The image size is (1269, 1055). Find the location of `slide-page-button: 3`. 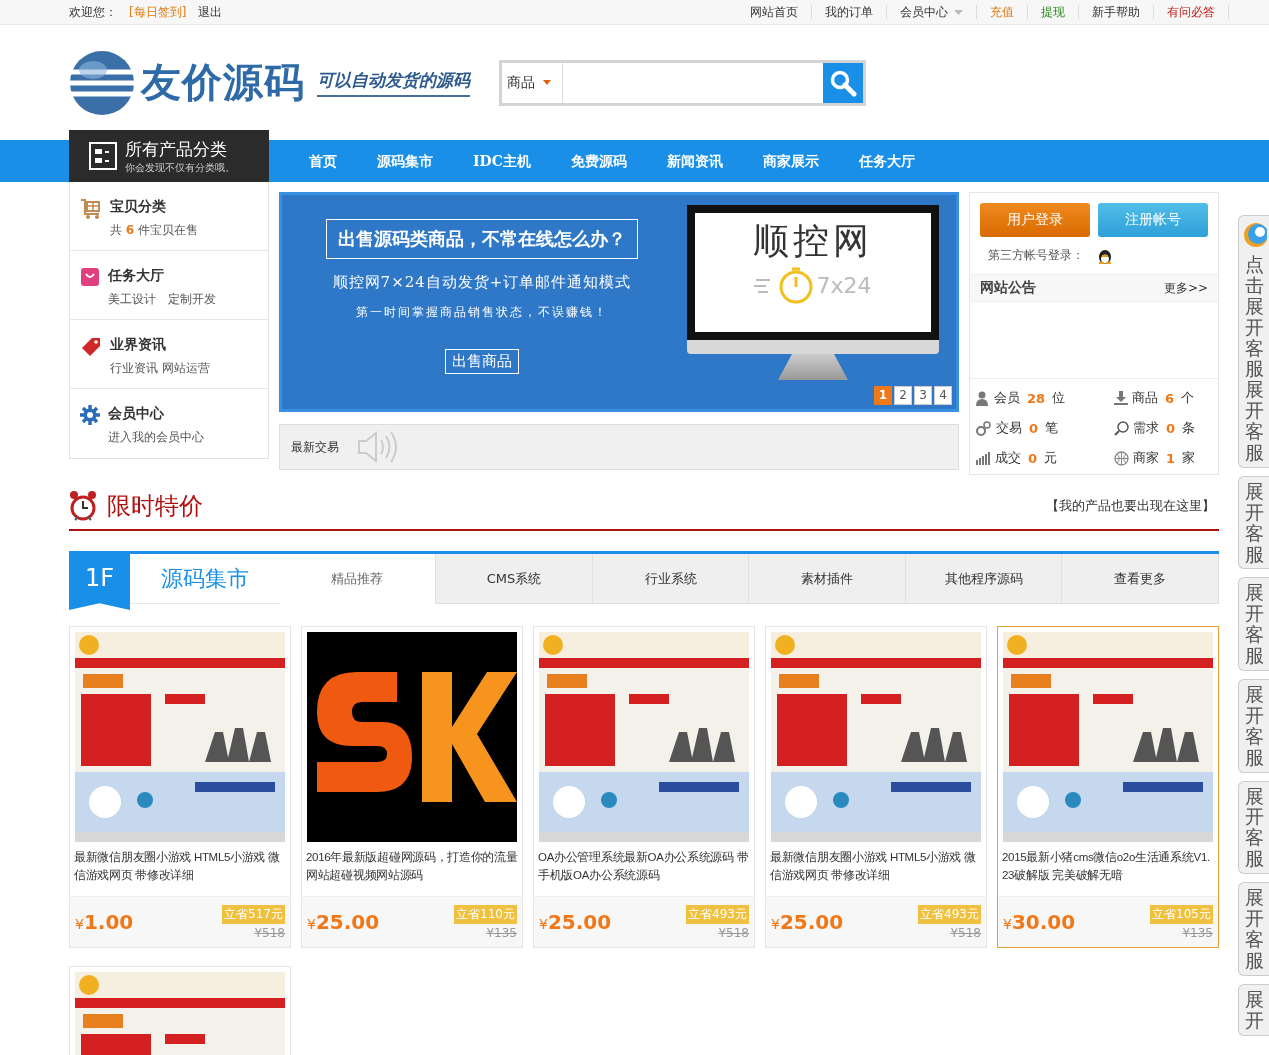

slide-page-button: 3 is located at coordinates (923, 395).